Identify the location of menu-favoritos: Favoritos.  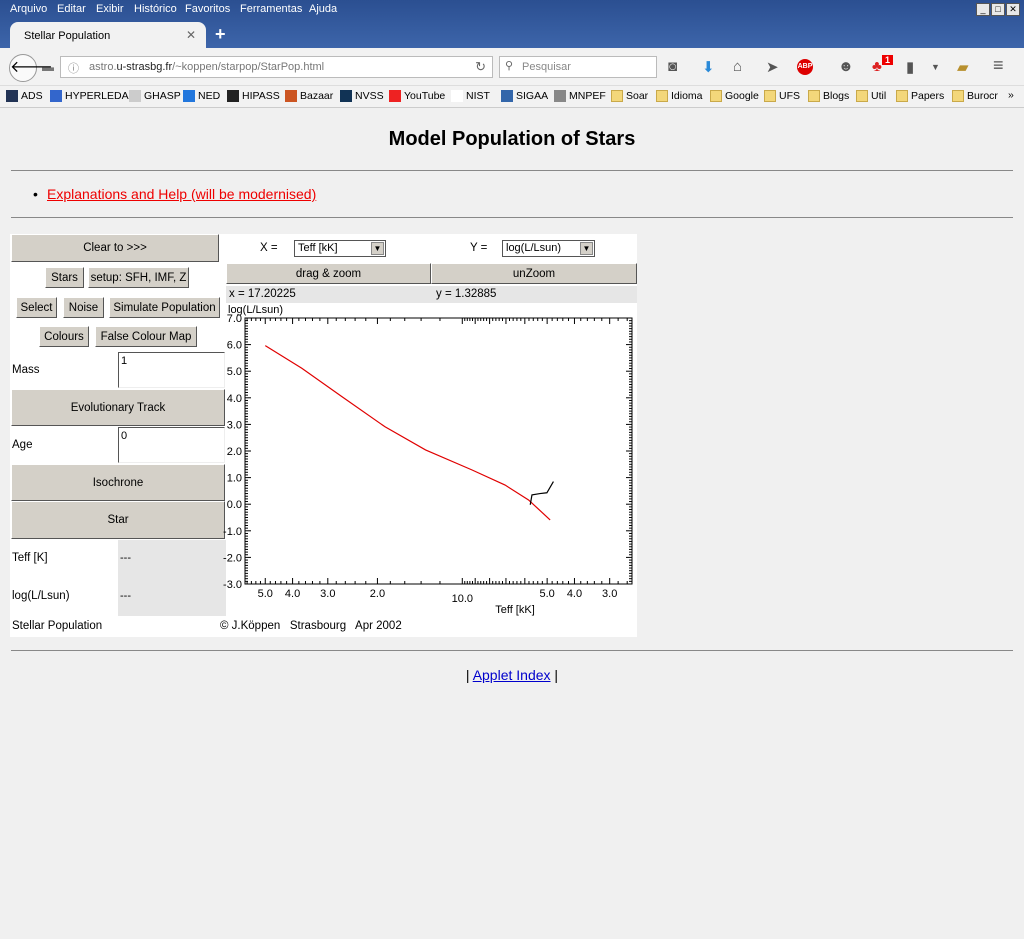
(207, 9).